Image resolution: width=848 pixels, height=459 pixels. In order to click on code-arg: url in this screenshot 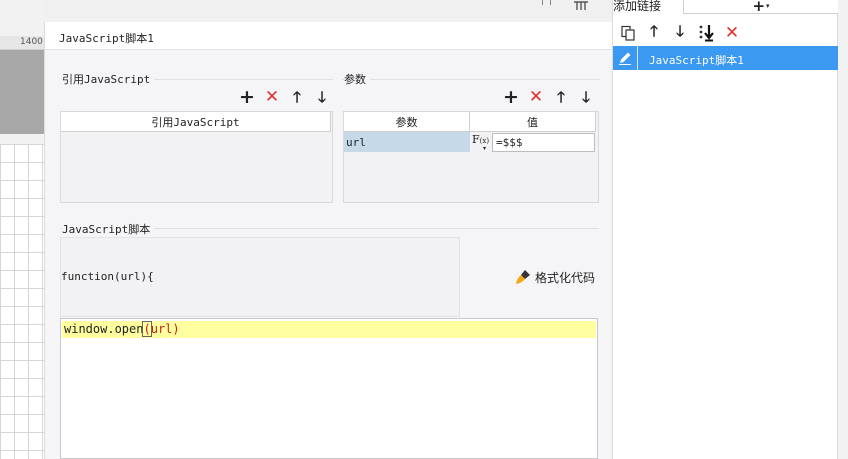, I will do `click(161, 329)`.